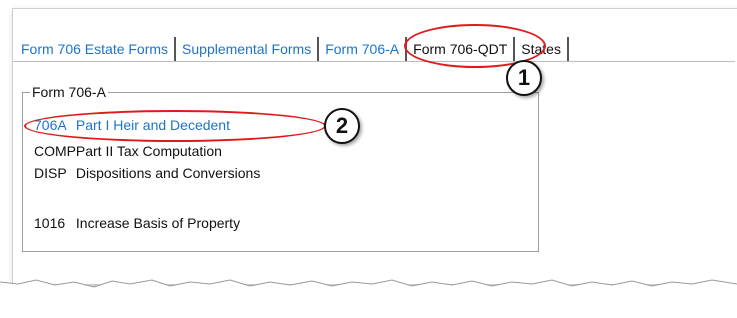 The height and width of the screenshot is (318, 737). What do you see at coordinates (374, 61) in the screenshot?
I see `tab-divider` at bounding box center [374, 61].